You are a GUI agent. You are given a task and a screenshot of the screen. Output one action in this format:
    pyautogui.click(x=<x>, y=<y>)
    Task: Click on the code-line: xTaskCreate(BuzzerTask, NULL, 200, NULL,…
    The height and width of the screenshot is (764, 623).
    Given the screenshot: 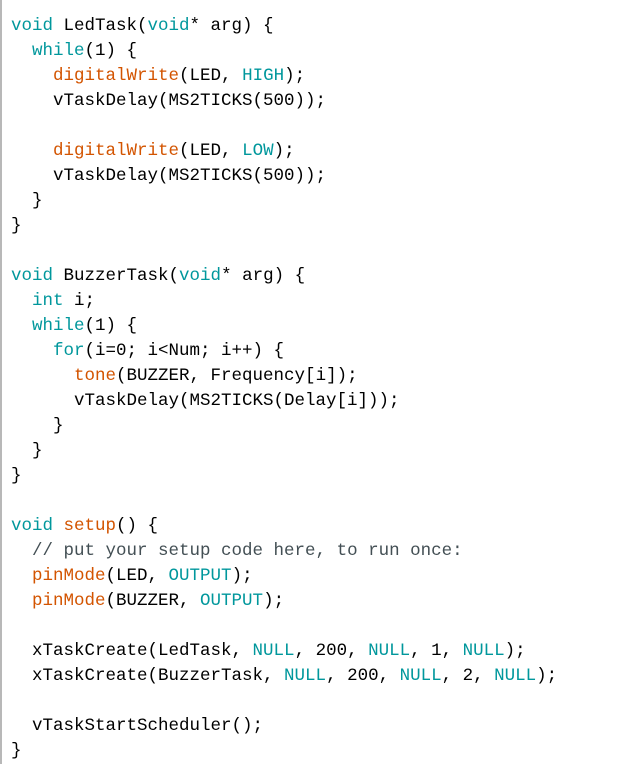 What is the action you would take?
    pyautogui.click(x=284, y=676)
    